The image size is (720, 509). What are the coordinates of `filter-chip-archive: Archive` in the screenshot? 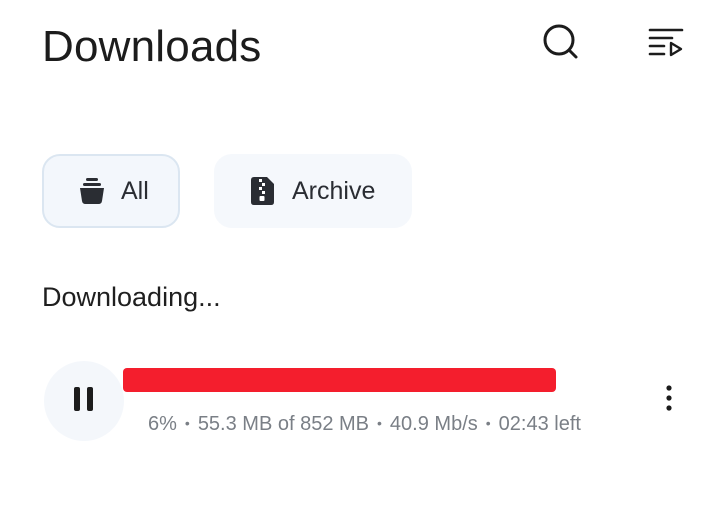 It's located at (313, 191).